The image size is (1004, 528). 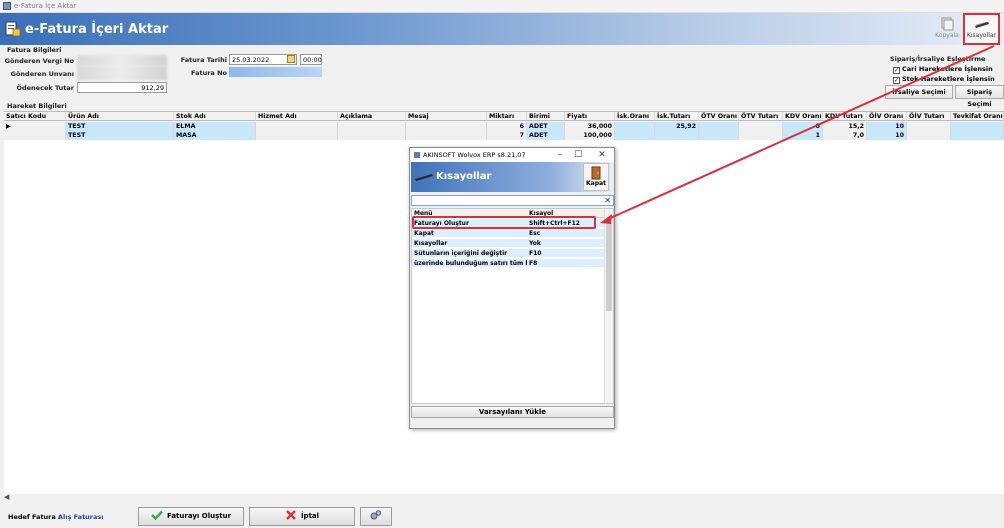 What do you see at coordinates (122, 73) in the screenshot?
I see `gonderen-unvani-field` at bounding box center [122, 73].